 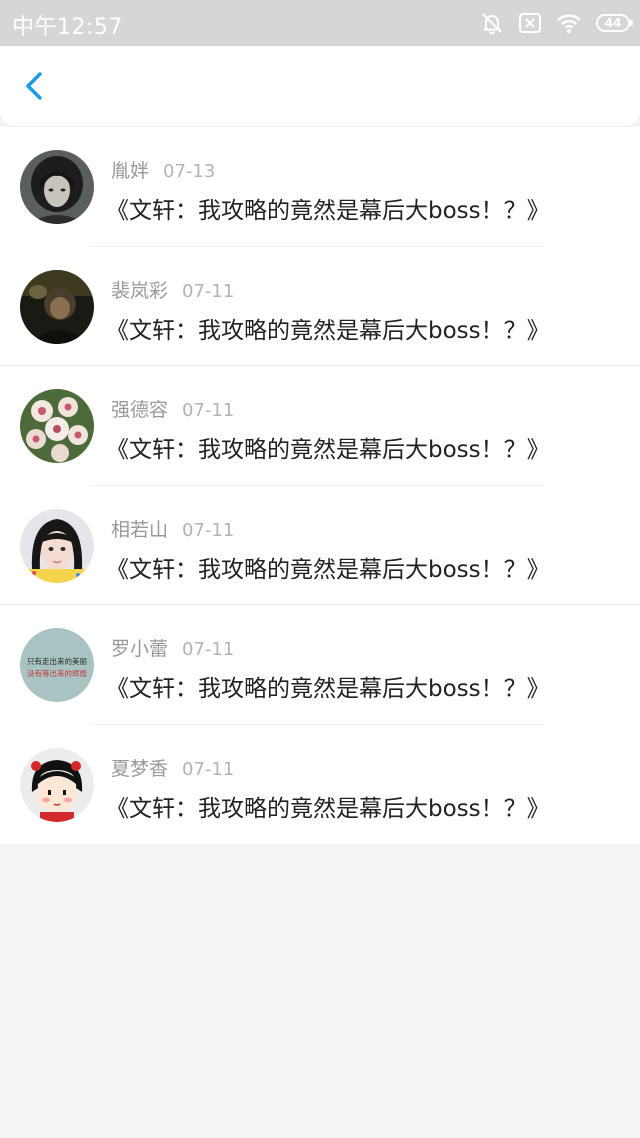 I want to click on chevron-left-icon, so click(x=34, y=86).